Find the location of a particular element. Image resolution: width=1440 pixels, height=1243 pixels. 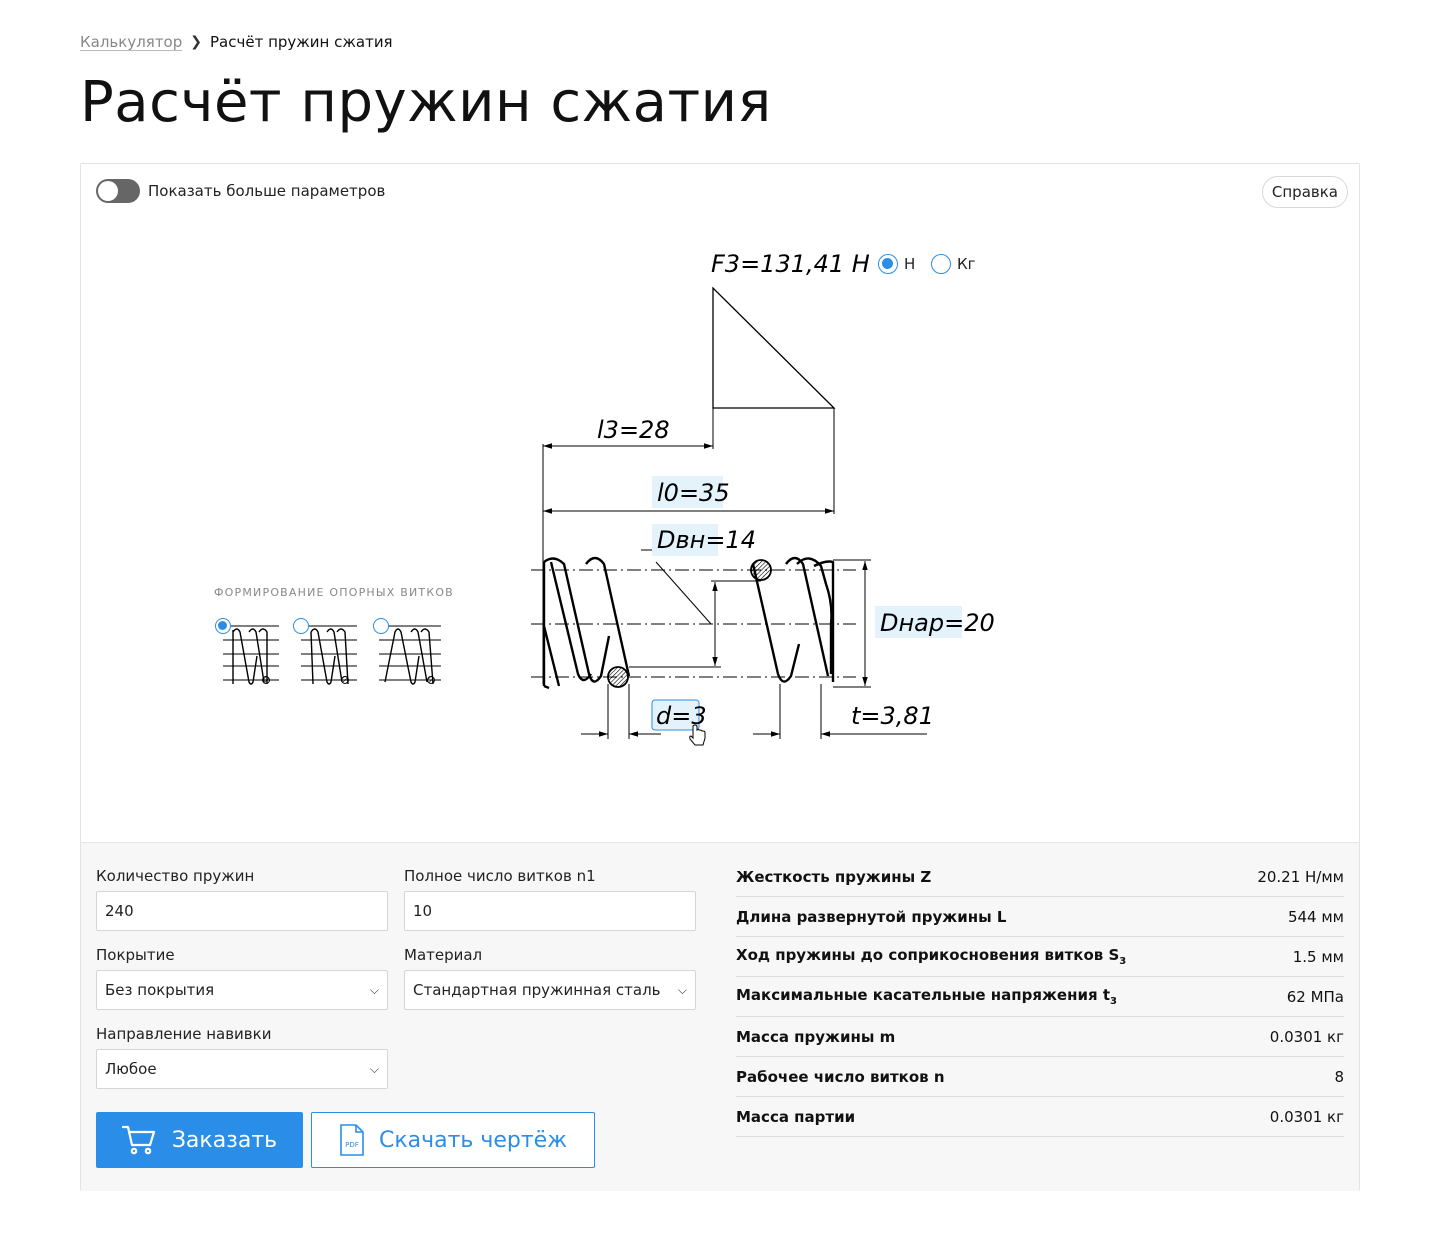

result-label-text: Ход пружины до соприкосновения витков S is located at coordinates (928, 955).